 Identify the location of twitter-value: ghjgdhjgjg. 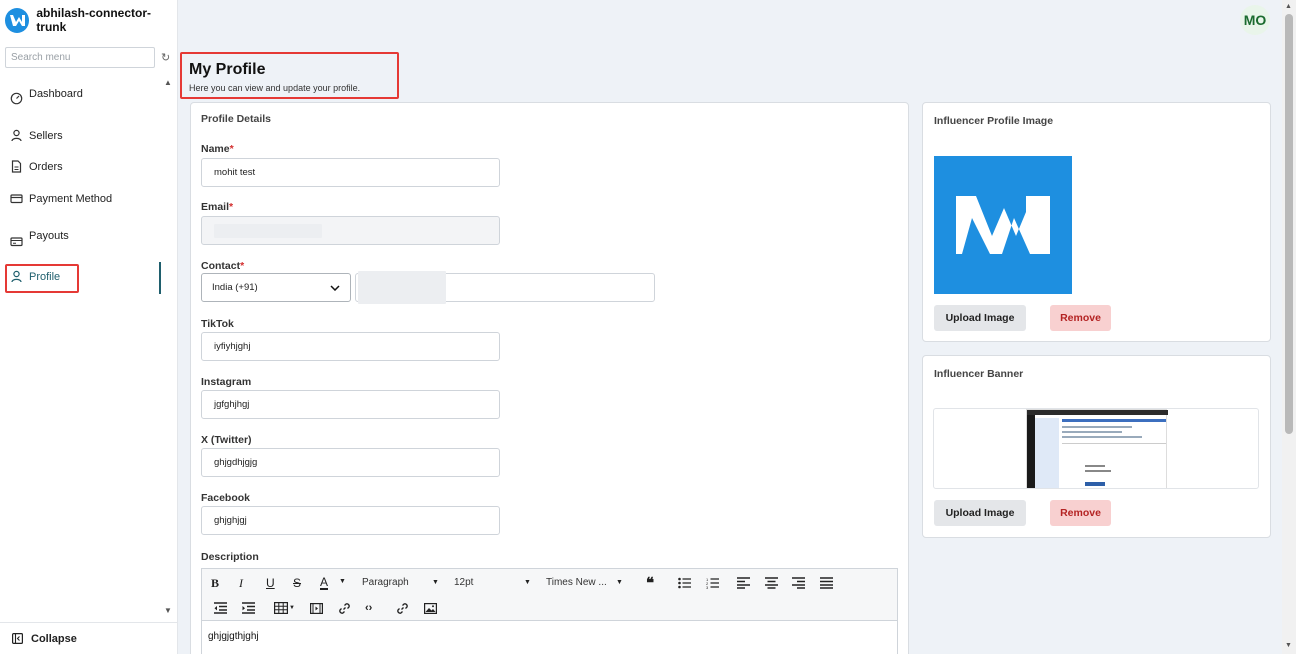
(236, 462).